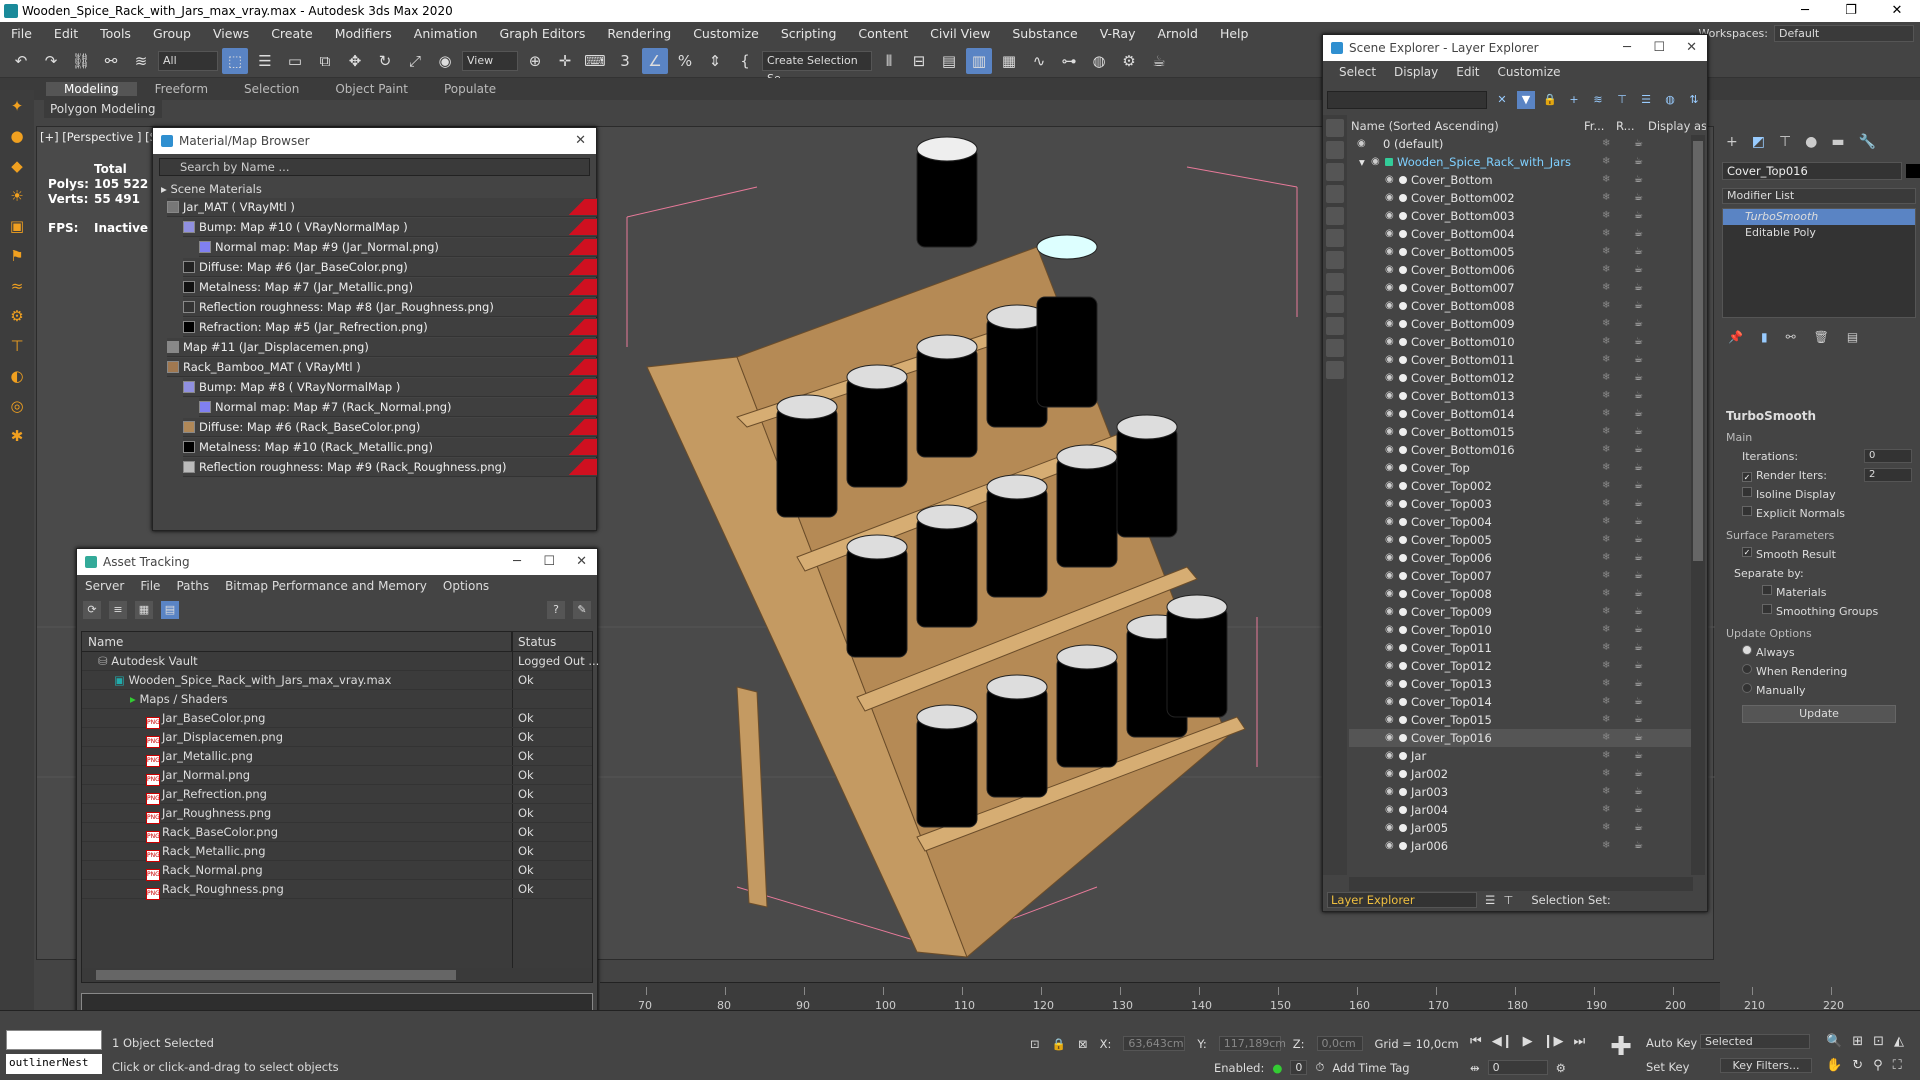  I want to click on menu-graph-editors: Graph Editors, so click(543, 33).